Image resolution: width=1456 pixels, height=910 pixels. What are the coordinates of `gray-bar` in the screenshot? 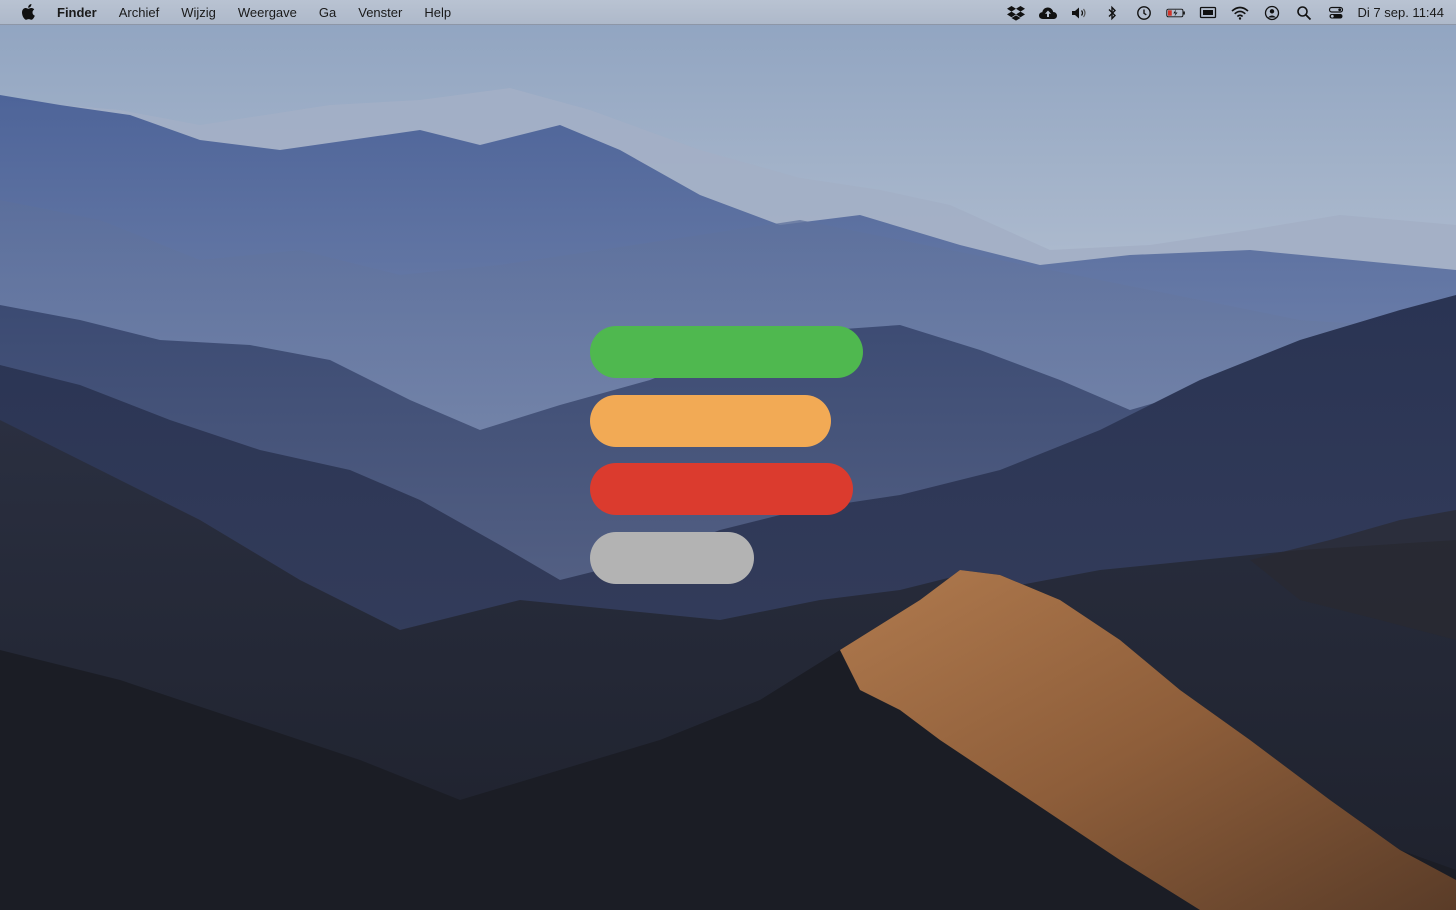 It's located at (672, 558).